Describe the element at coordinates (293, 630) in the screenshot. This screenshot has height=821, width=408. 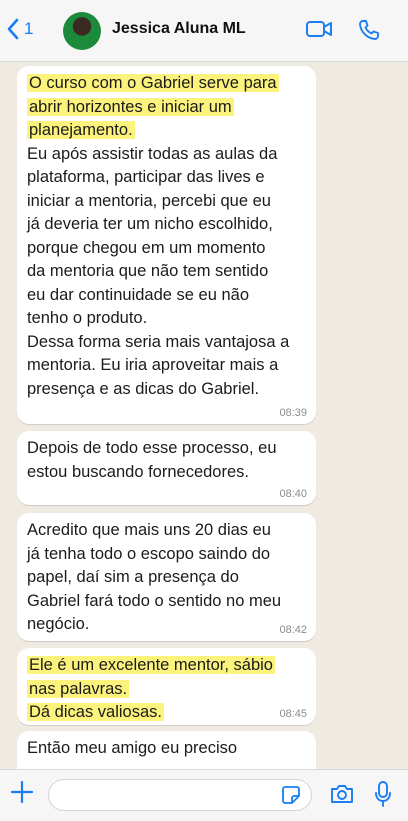
I see `message-time: 08:42` at that location.